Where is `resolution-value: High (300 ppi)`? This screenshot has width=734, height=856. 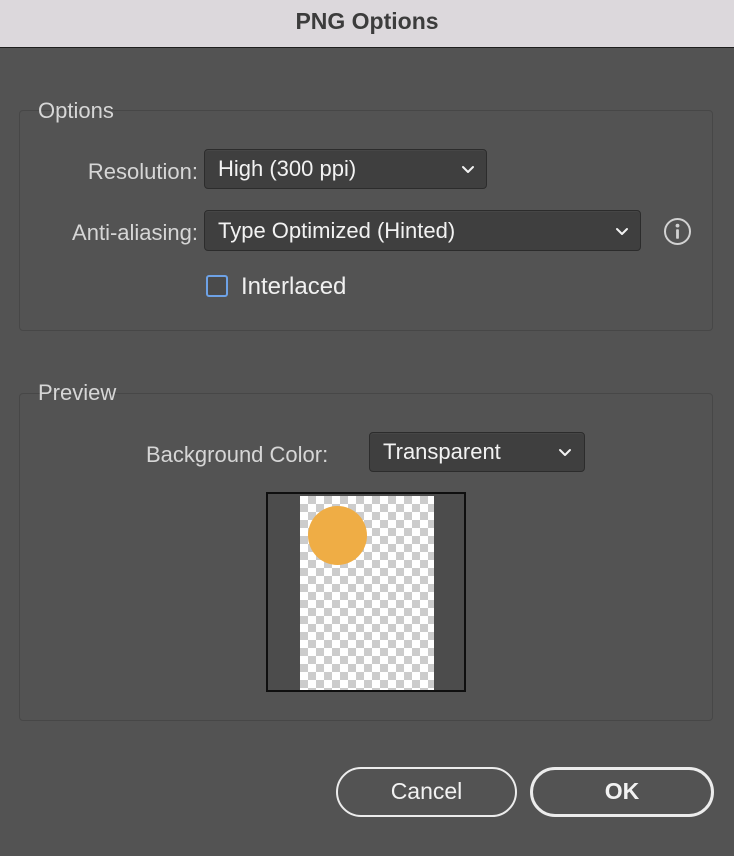 resolution-value: High (300 ppi) is located at coordinates (287, 168).